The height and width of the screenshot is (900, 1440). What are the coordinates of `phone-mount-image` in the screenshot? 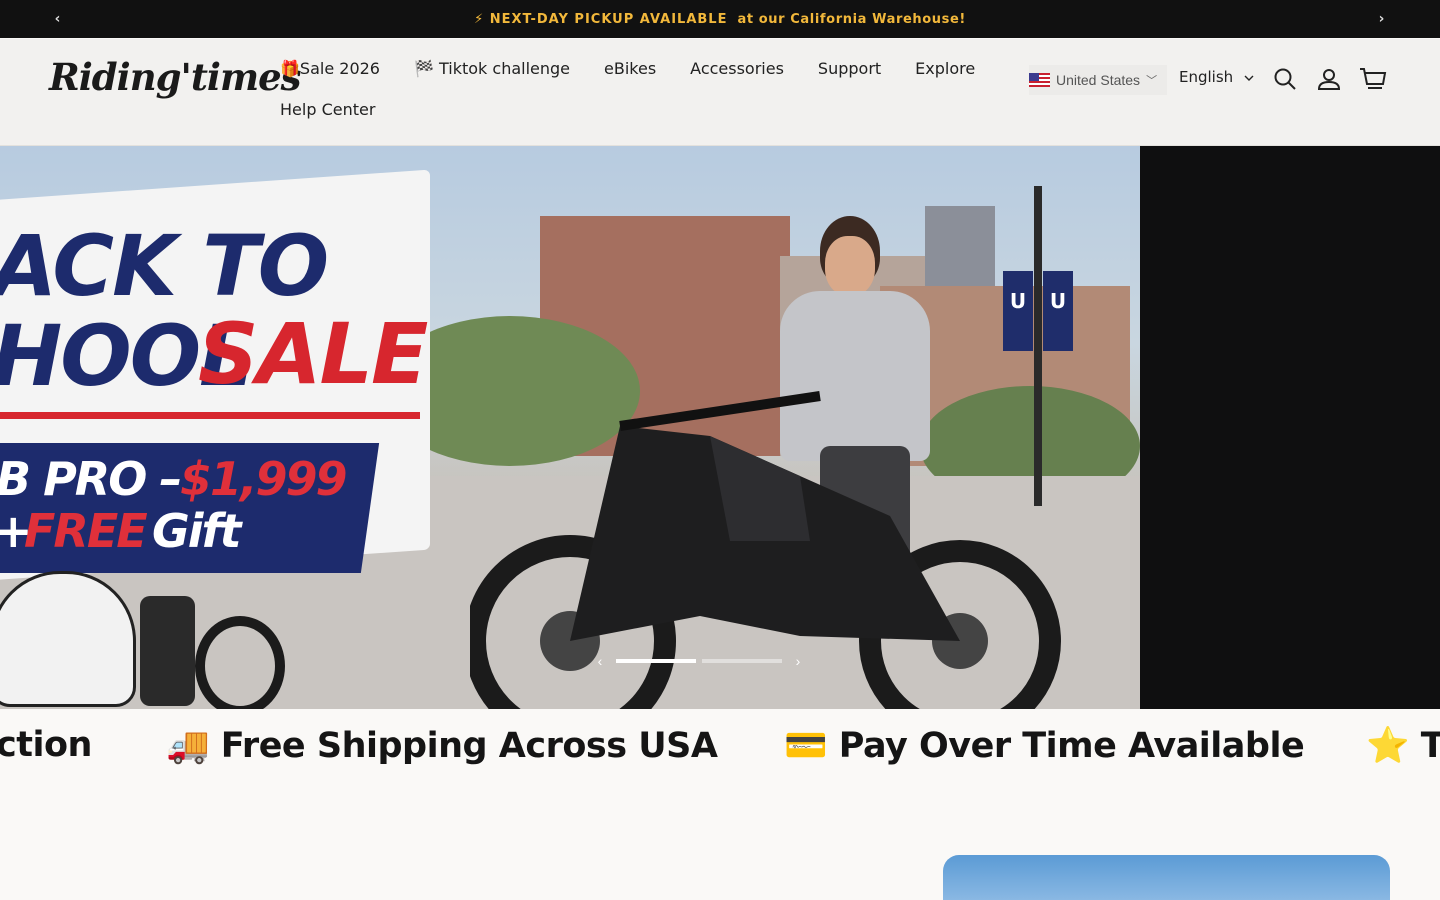 It's located at (167, 651).